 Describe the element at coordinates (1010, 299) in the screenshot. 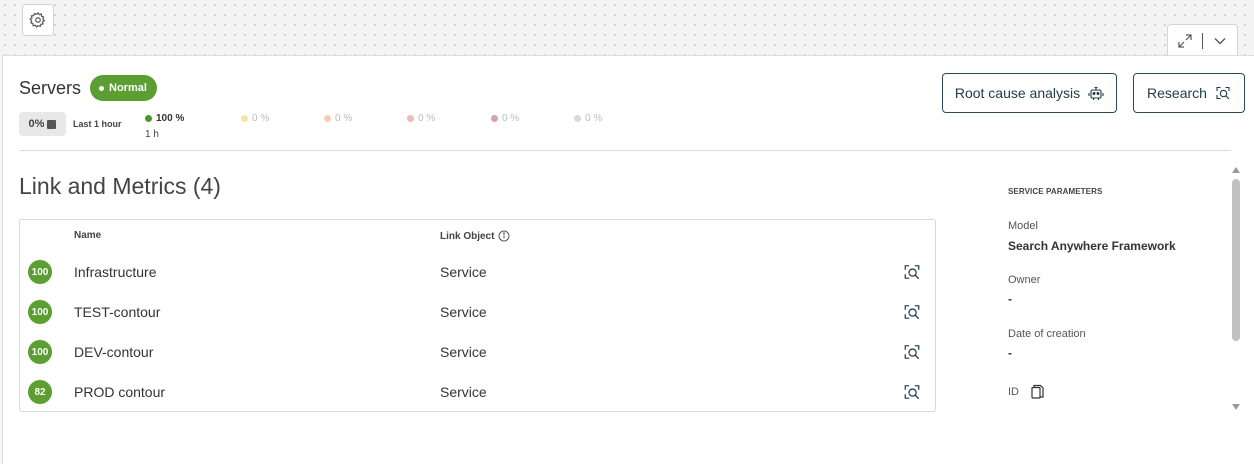

I see `owner-value: -` at that location.